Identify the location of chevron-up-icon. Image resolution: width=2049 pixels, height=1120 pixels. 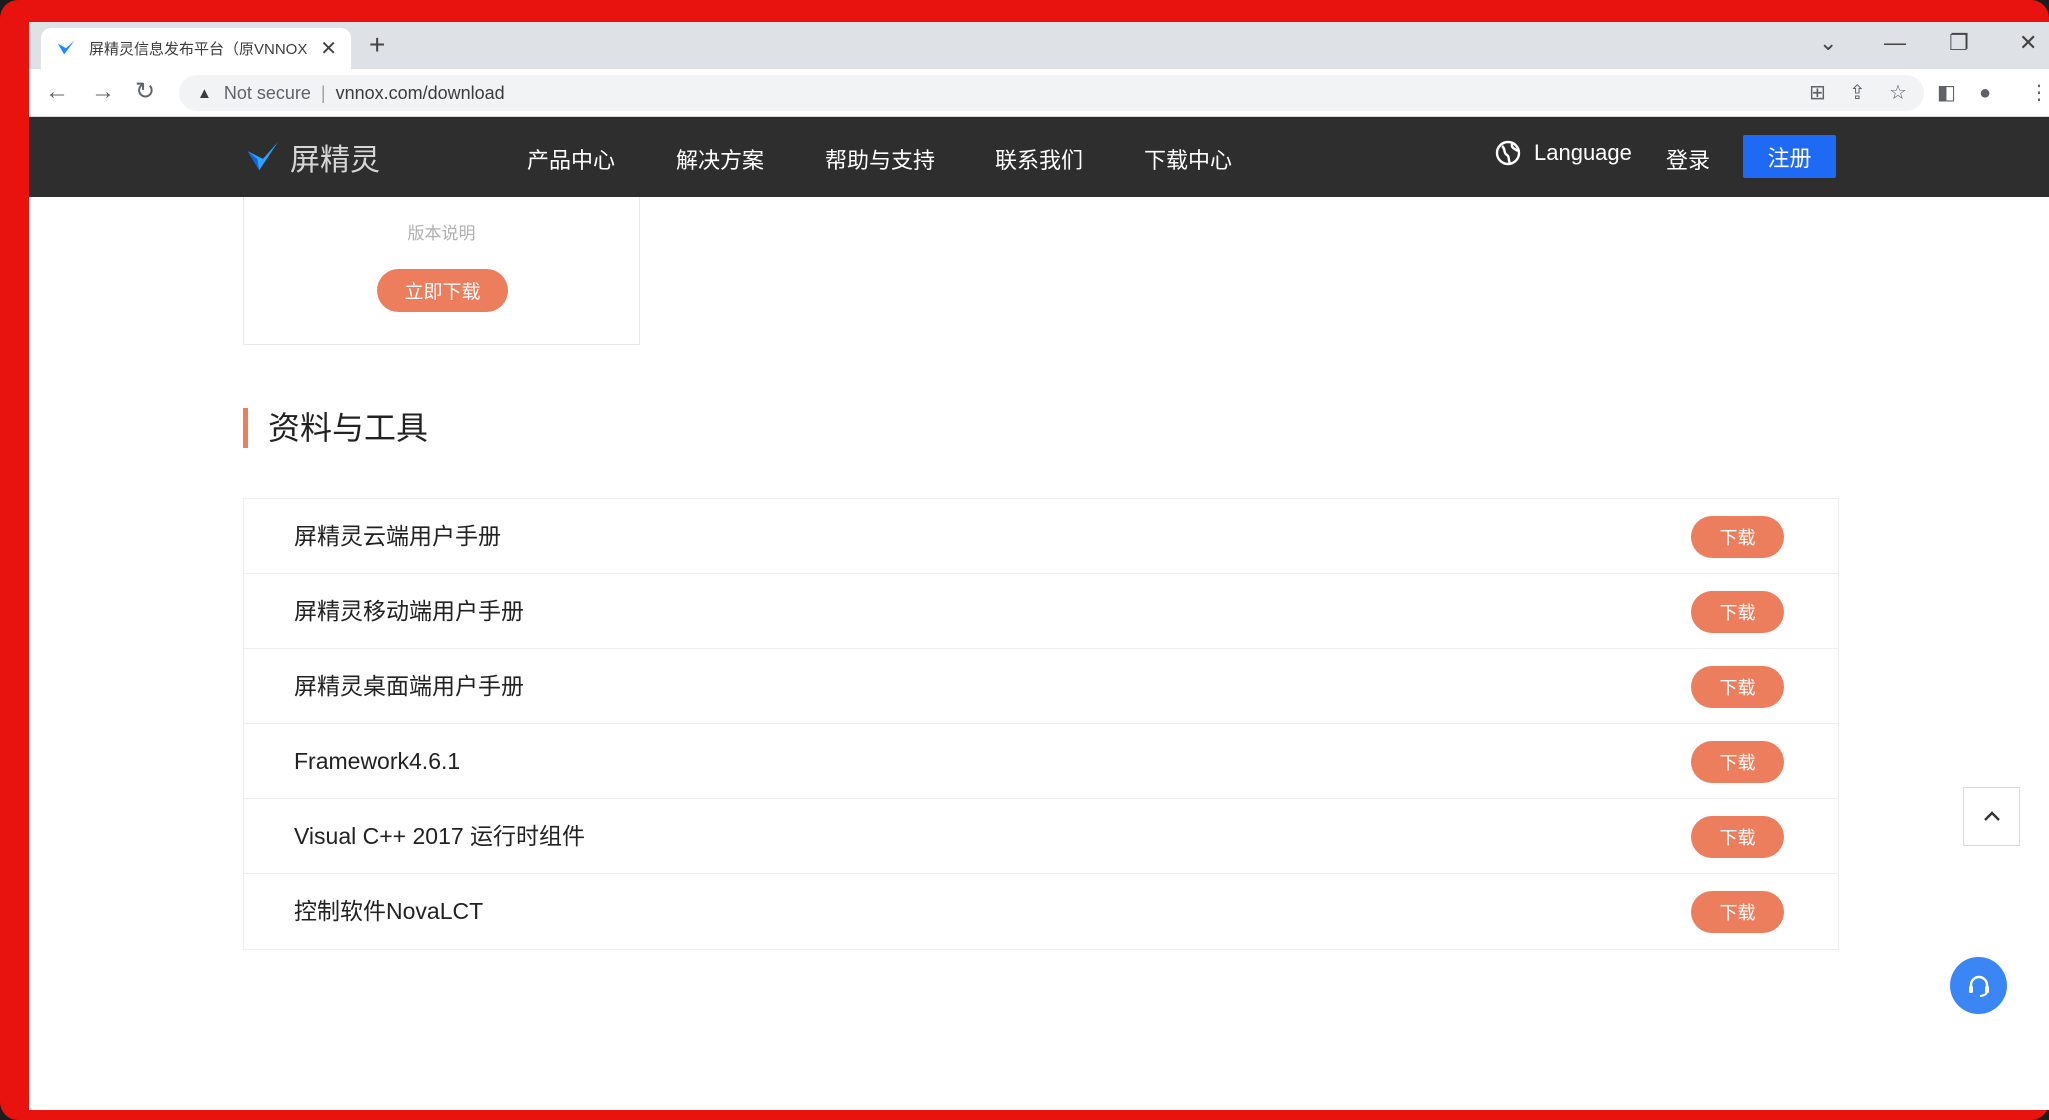
(1991, 815).